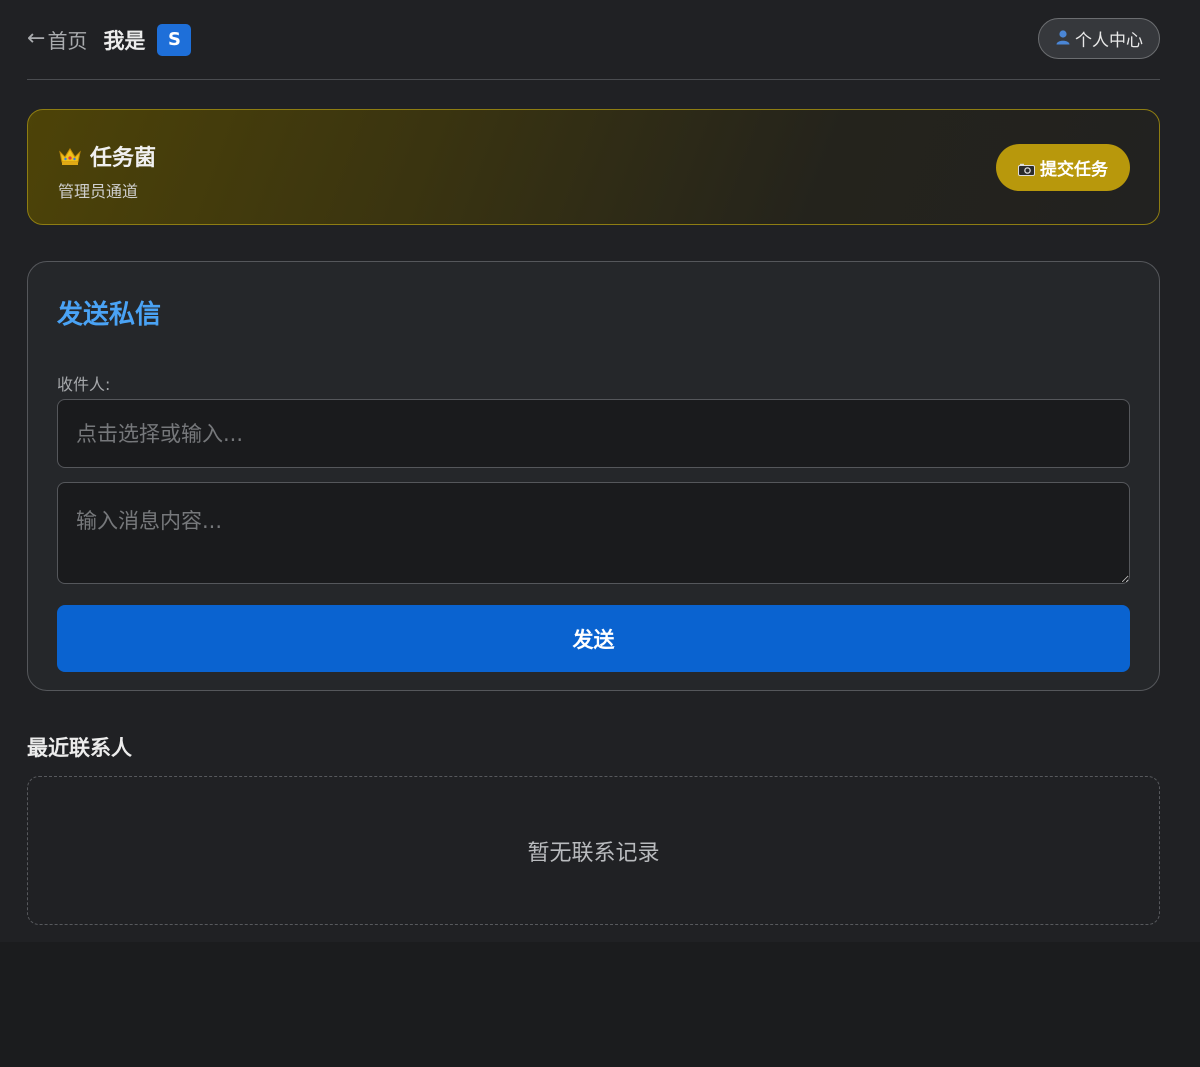 The image size is (1200, 1067). I want to click on task-banner-title-row: 任务菌, so click(608, 156).